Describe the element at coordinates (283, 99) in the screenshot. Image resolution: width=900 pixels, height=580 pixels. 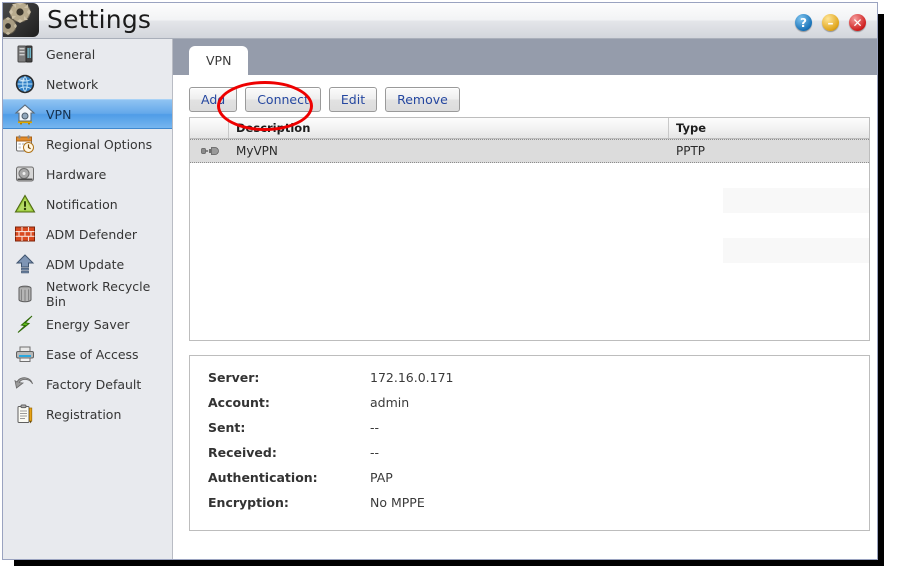
I see `connect-button: Connect` at that location.